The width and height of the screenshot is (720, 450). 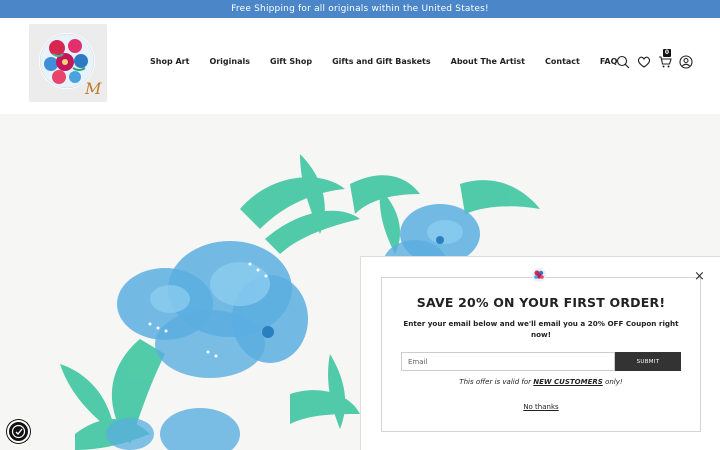 I want to click on email-field, so click(x=508, y=361).